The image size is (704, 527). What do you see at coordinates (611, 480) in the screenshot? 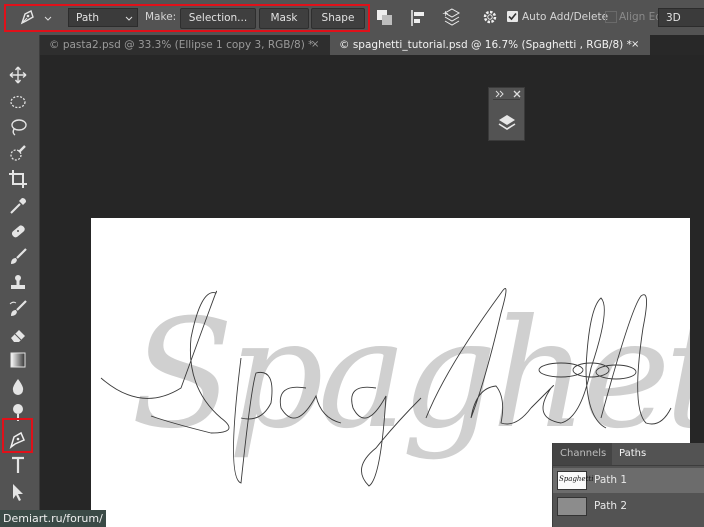
I see `path-label: Path 1` at bounding box center [611, 480].